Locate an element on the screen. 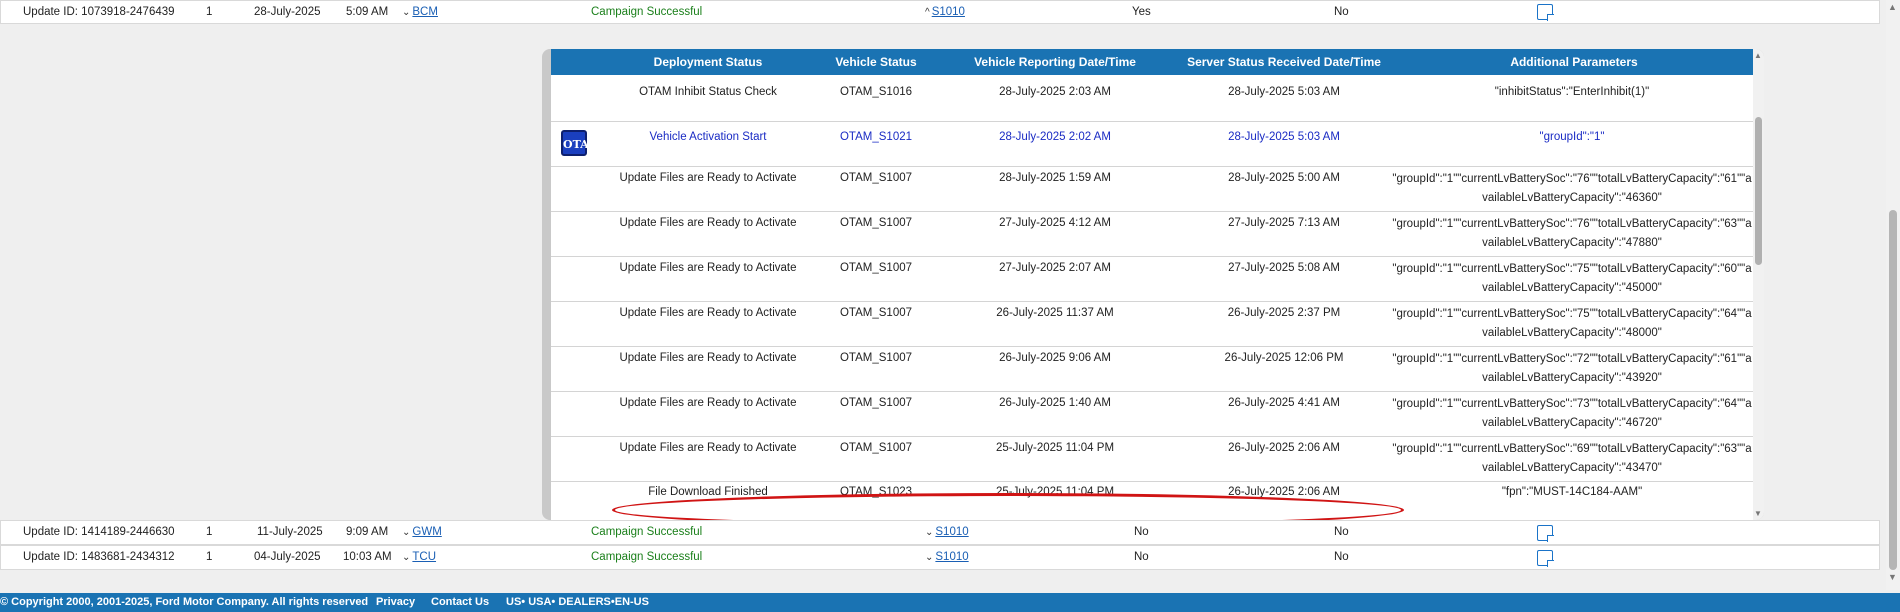 This screenshot has height=612, width=1900. update-time: 5:09 AM is located at coordinates (367, 12).